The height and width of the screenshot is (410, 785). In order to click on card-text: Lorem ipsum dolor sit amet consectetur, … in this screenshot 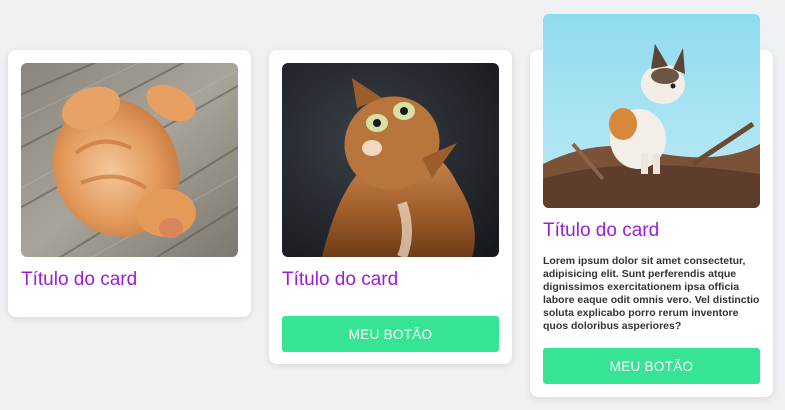, I will do `click(651, 293)`.